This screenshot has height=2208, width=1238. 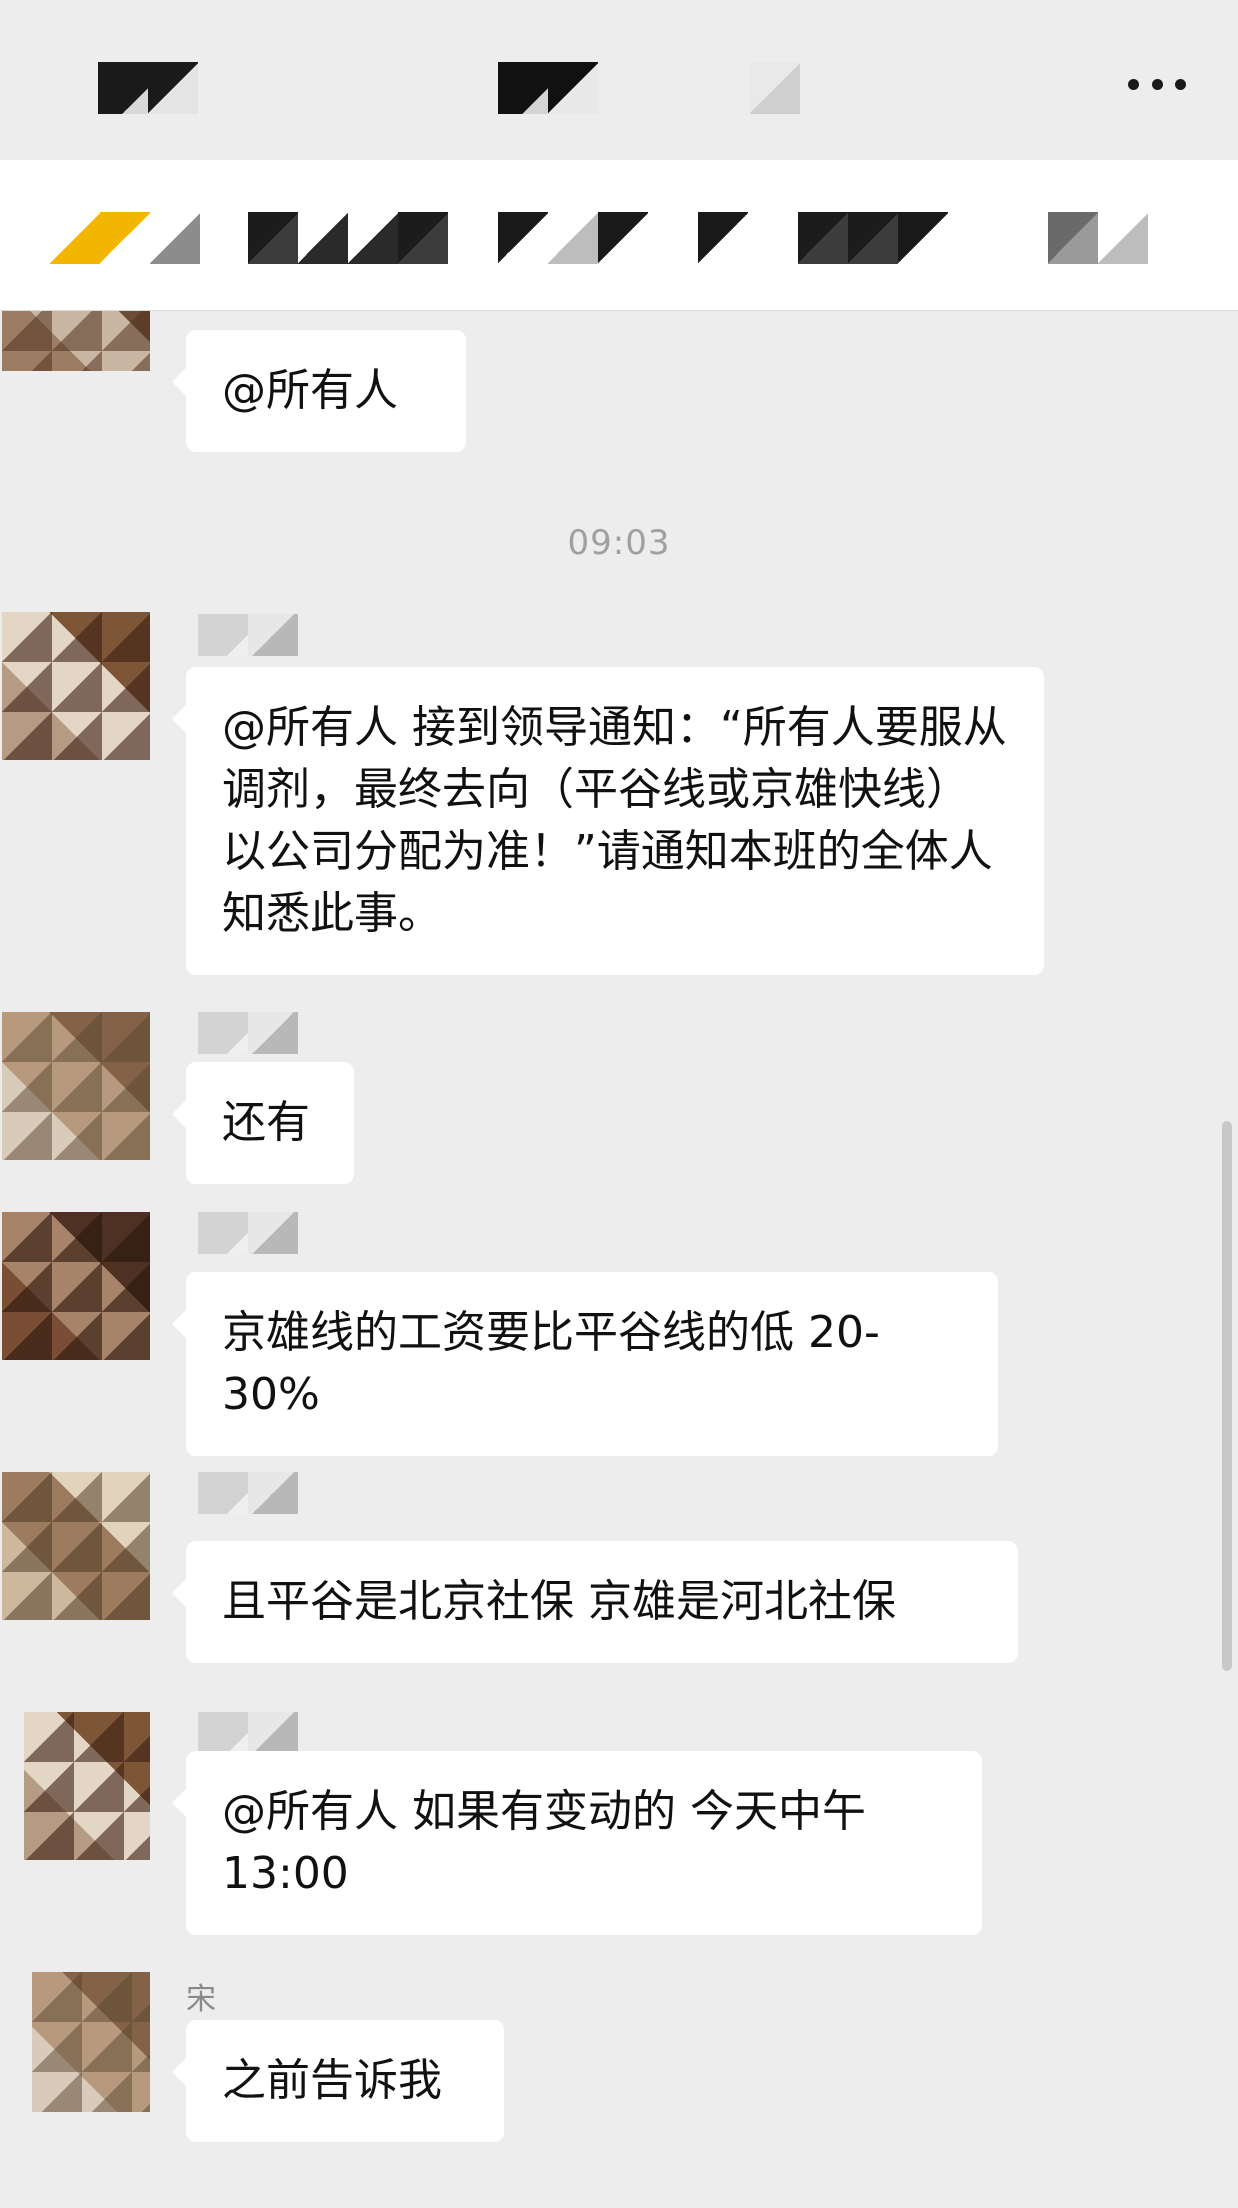 What do you see at coordinates (148, 88) in the screenshot?
I see `redacted-group-name` at bounding box center [148, 88].